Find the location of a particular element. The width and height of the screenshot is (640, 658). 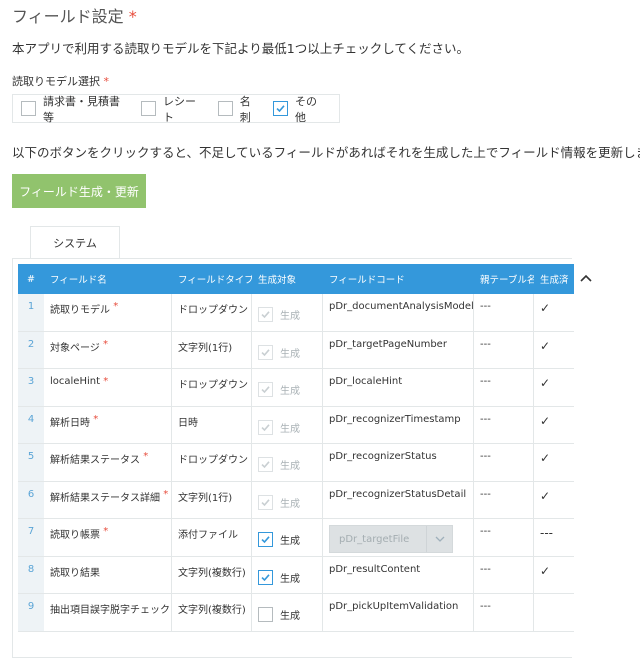

field-code: pDr_pickUpItemValidation is located at coordinates (398, 612).